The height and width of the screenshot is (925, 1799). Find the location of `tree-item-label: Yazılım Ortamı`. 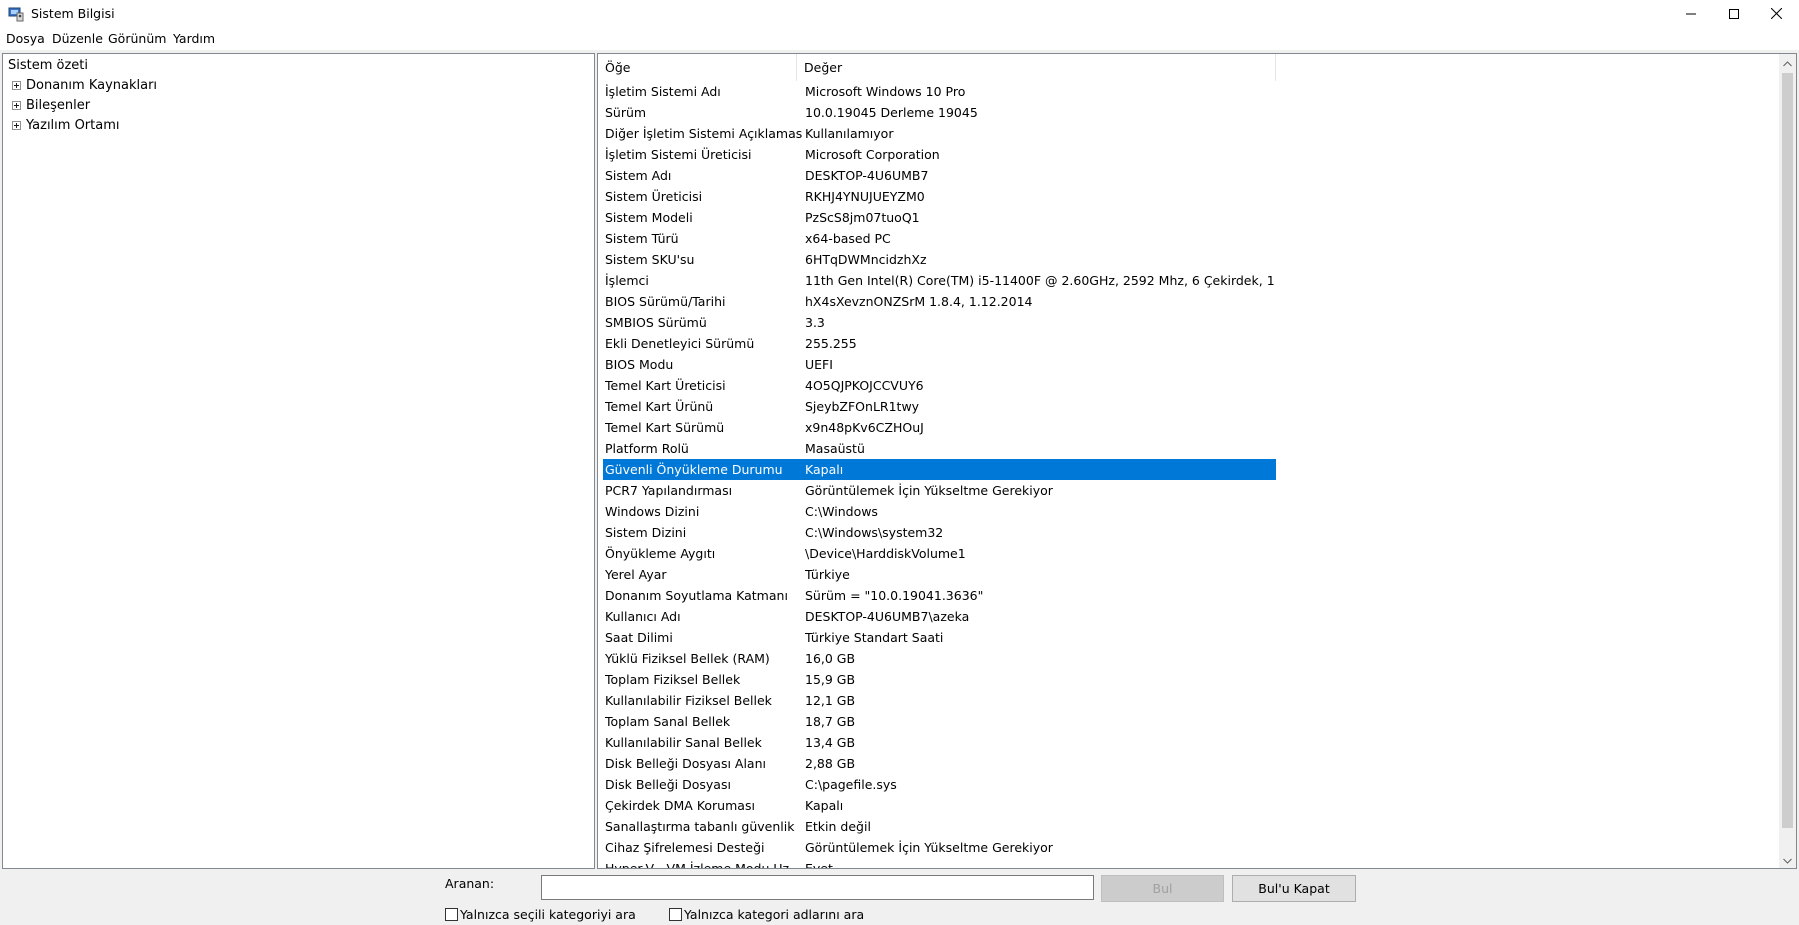

tree-item-label: Yazılım Ortamı is located at coordinates (73, 125).